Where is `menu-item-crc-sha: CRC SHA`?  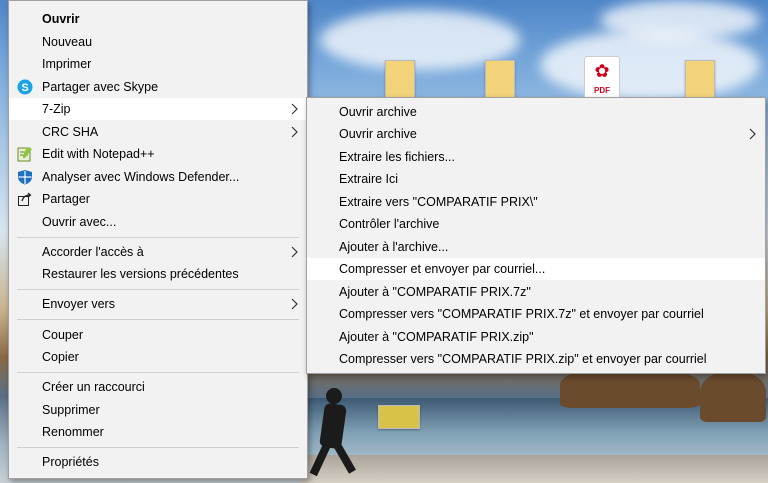
menu-item-crc-sha: CRC SHA is located at coordinates (158, 132).